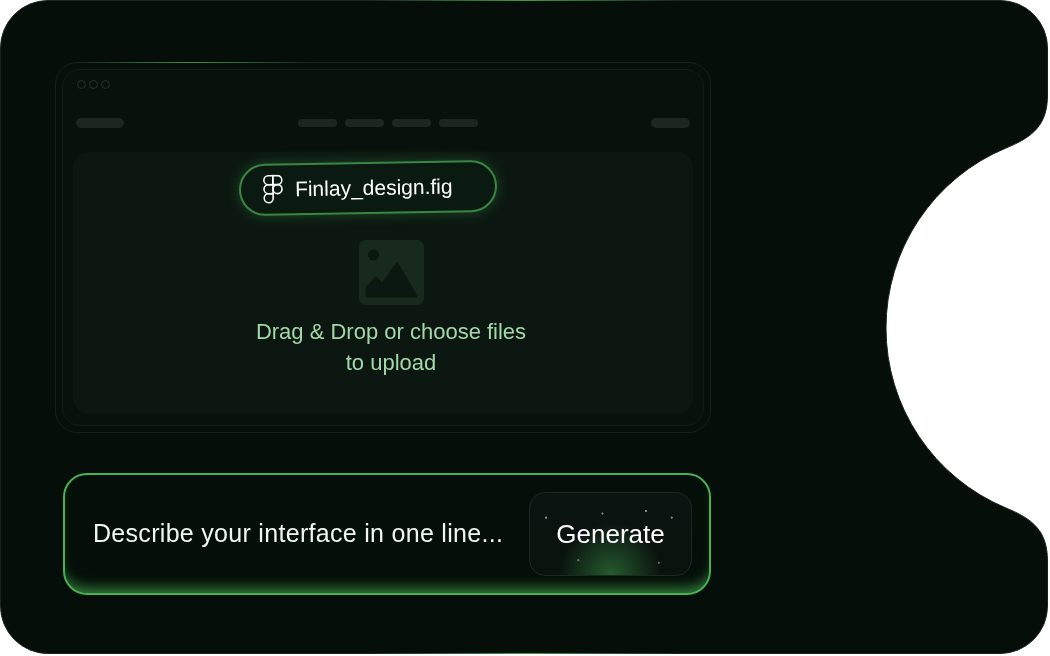 Image resolution: width=1050 pixels, height=656 pixels. What do you see at coordinates (391, 347) in the screenshot?
I see `upload-instruction: Drag & Drop or choose files to upload` at bounding box center [391, 347].